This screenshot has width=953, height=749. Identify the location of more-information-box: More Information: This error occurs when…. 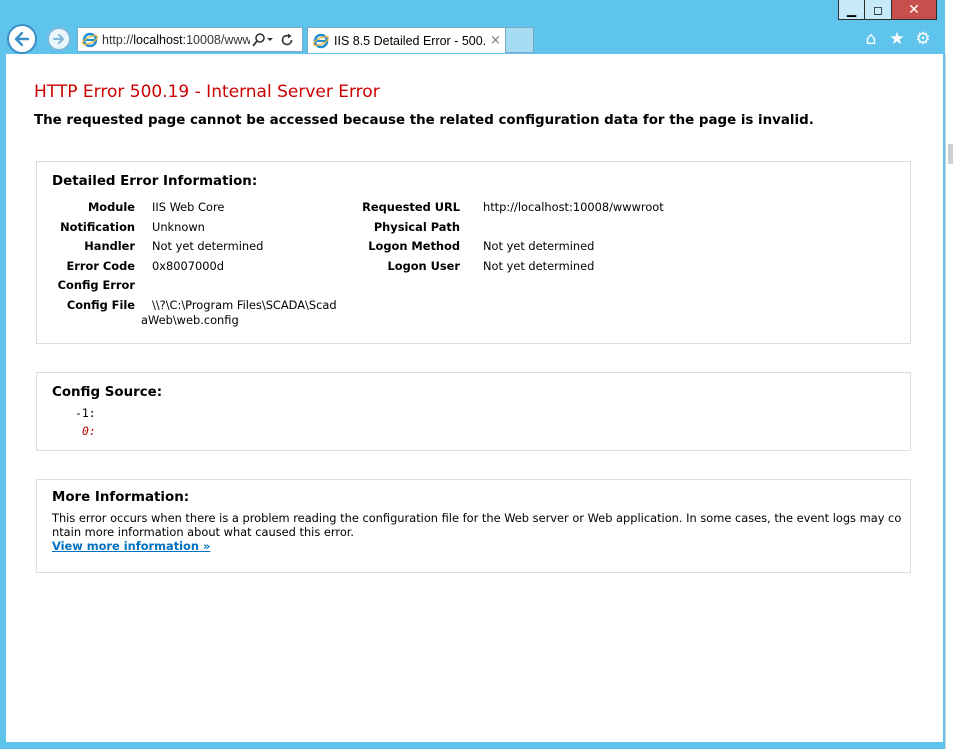
(473, 526).